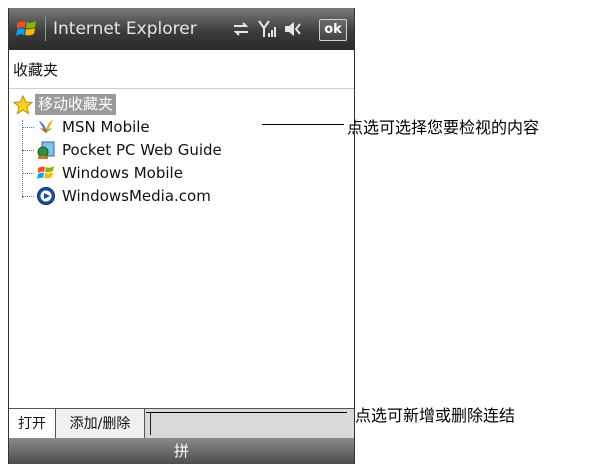 The width and height of the screenshot is (603, 464). Describe the element at coordinates (443, 127) in the screenshot. I see `tree-callout-text: 点选可选择您要检视的内容` at that location.